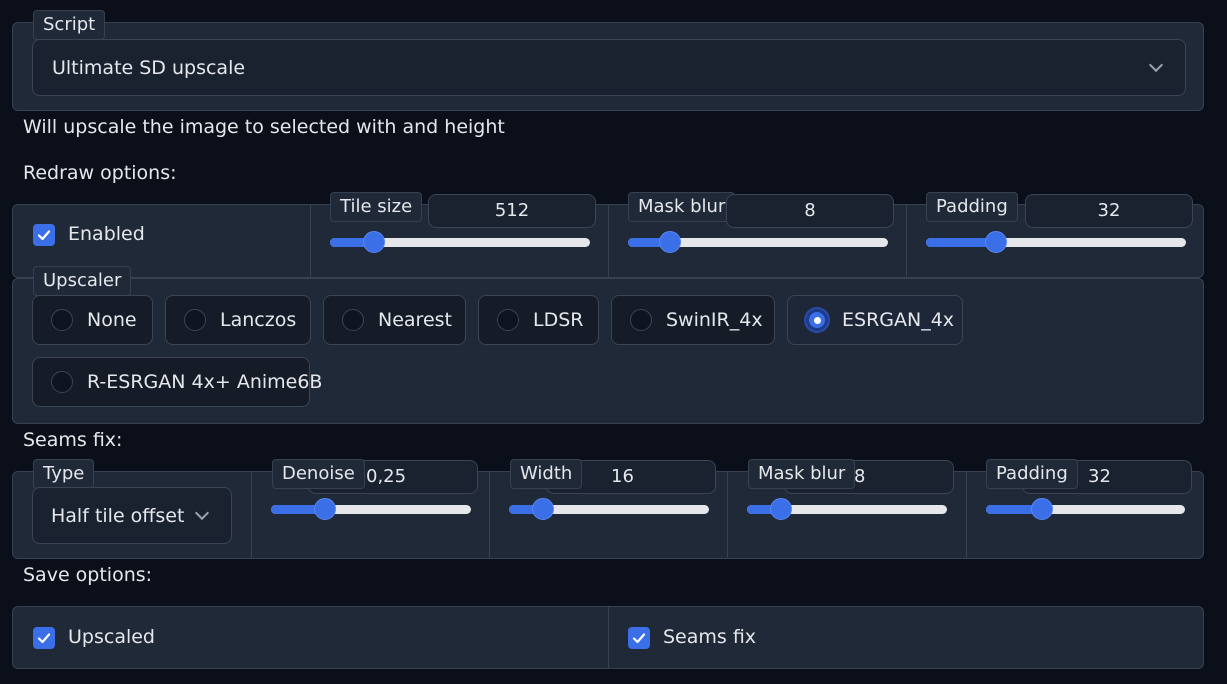 This screenshot has height=684, width=1227. What do you see at coordinates (489, 515) in the screenshot?
I see `width-cell` at bounding box center [489, 515].